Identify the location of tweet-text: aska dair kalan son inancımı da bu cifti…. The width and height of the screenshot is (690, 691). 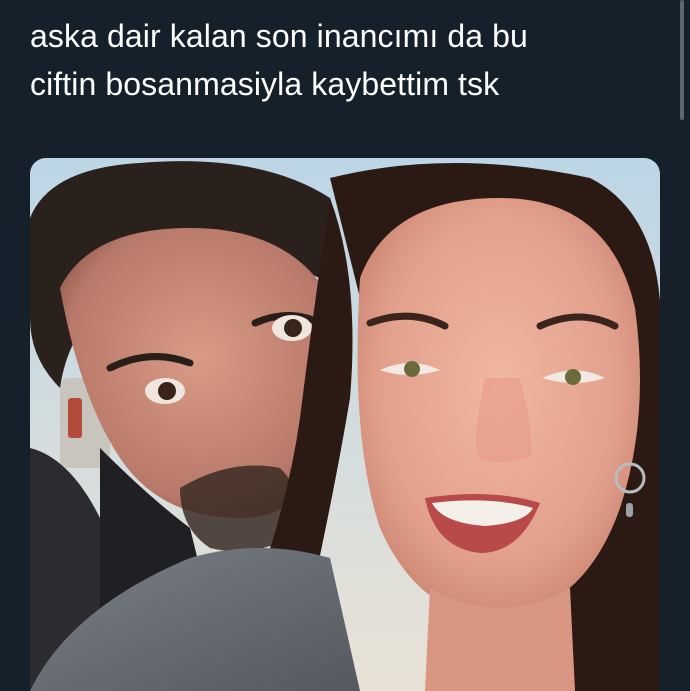
(340, 60).